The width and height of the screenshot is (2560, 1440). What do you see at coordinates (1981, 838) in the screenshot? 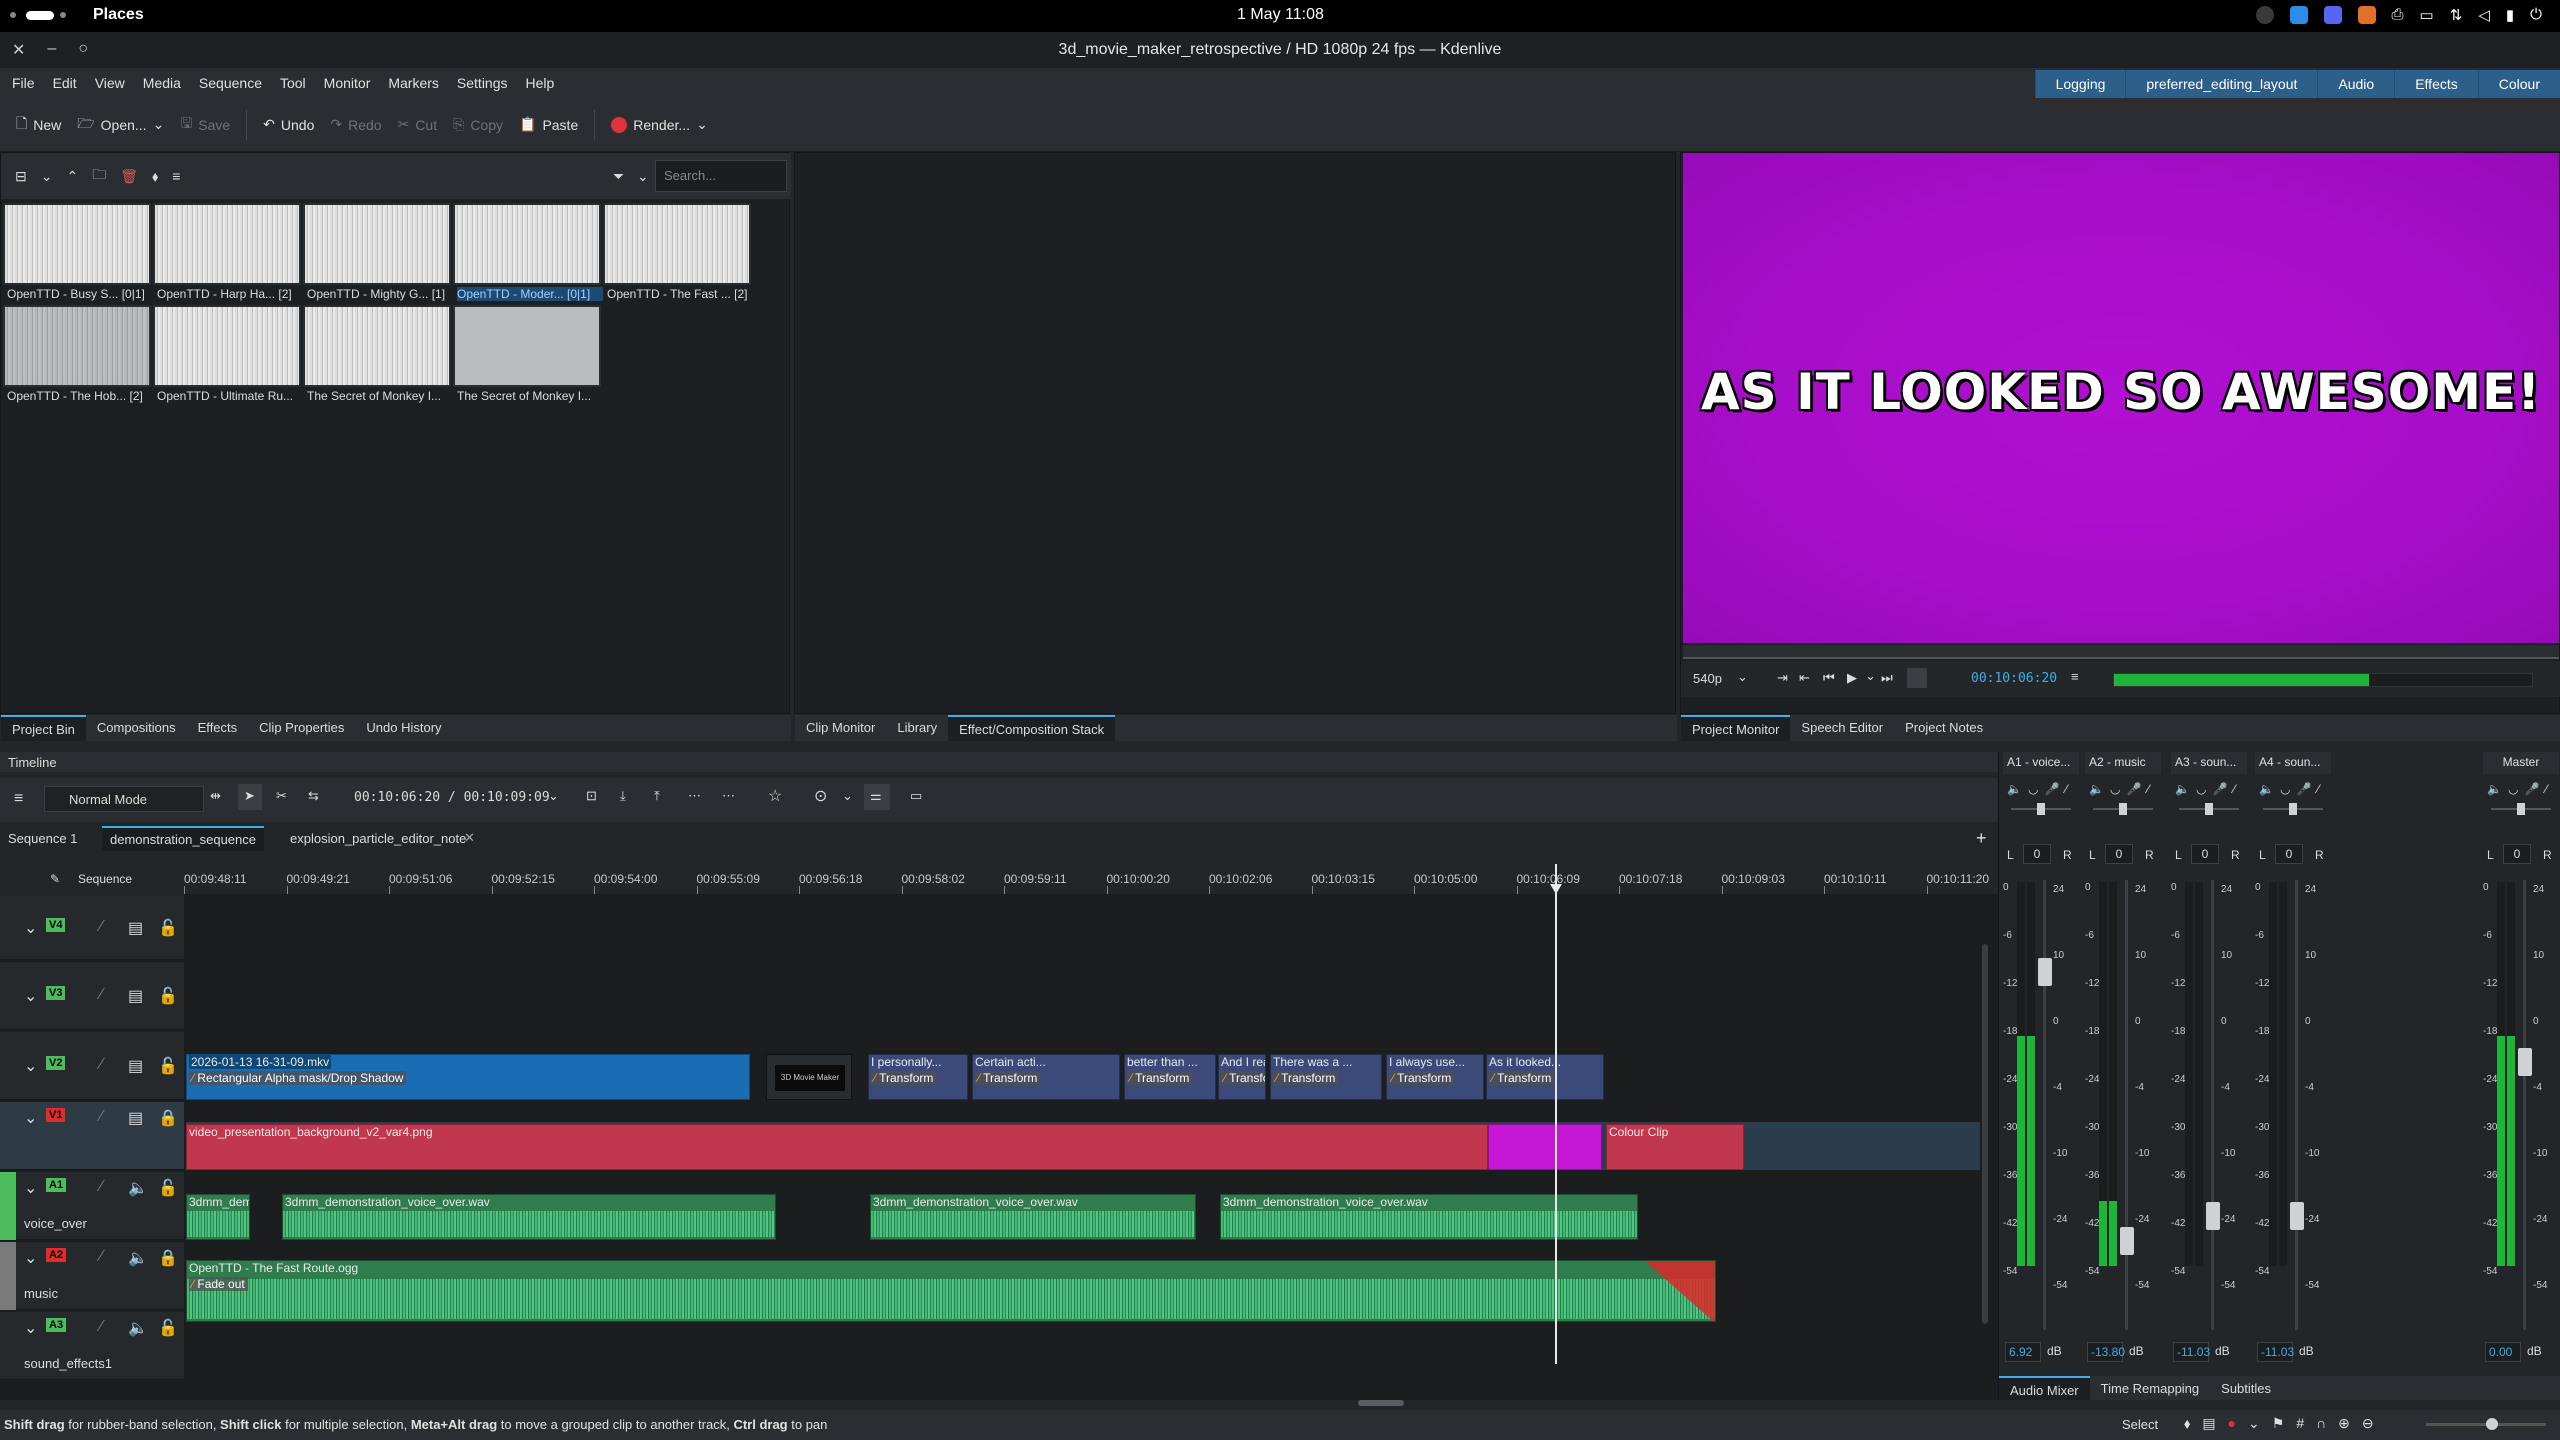
I see `add-sequence-icon: +` at bounding box center [1981, 838].